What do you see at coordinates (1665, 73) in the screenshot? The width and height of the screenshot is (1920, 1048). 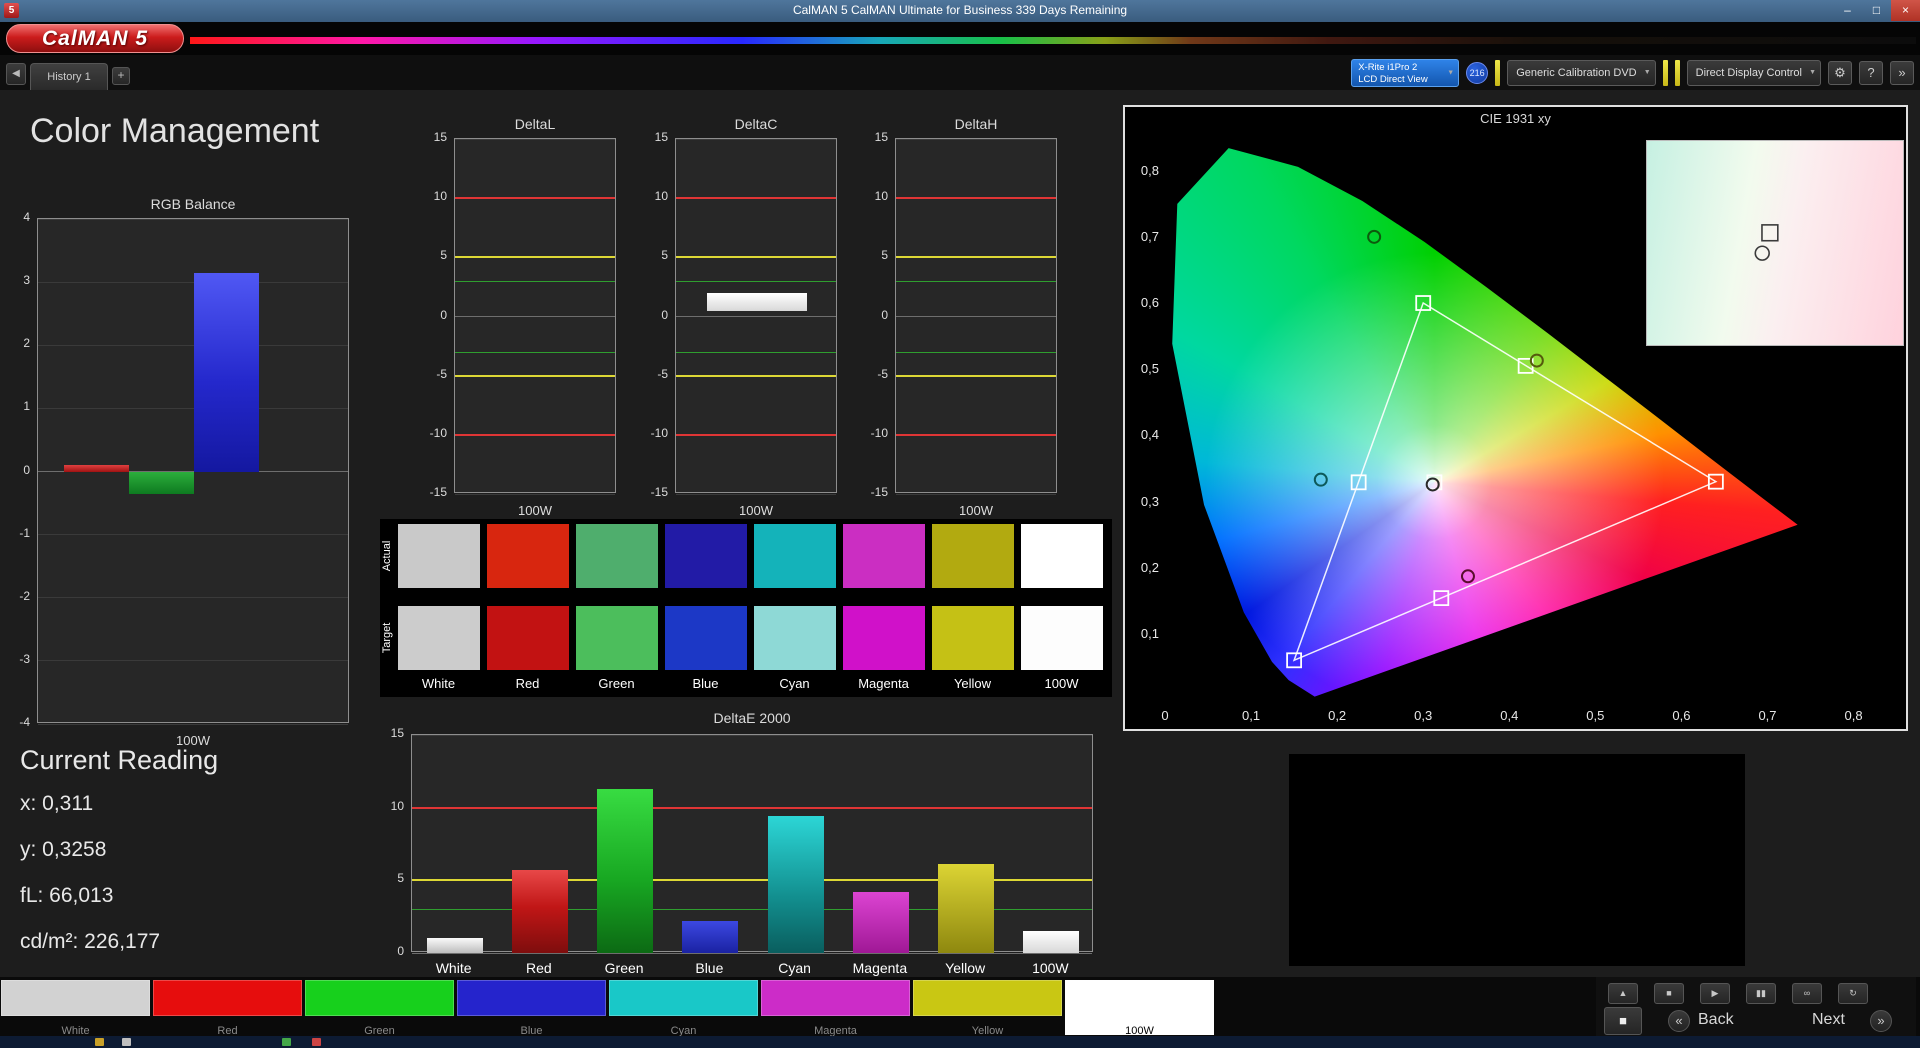 I see `separator-bar` at bounding box center [1665, 73].